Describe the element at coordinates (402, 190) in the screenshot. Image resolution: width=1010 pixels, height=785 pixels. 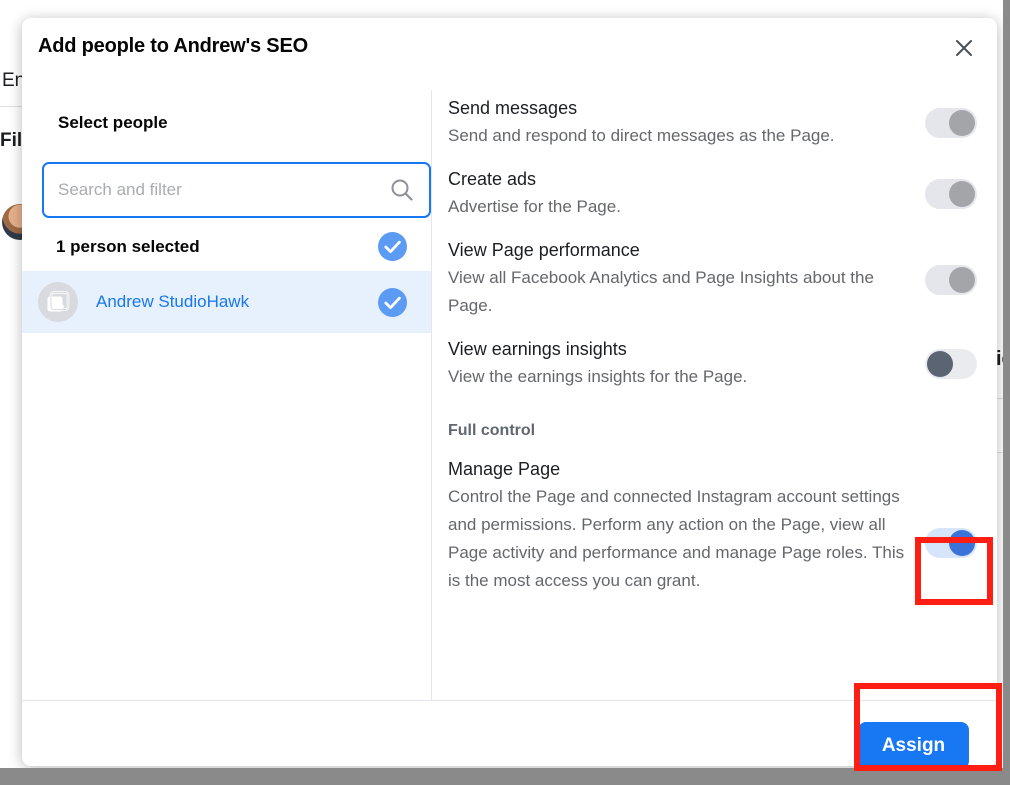
I see `search-icon` at that location.